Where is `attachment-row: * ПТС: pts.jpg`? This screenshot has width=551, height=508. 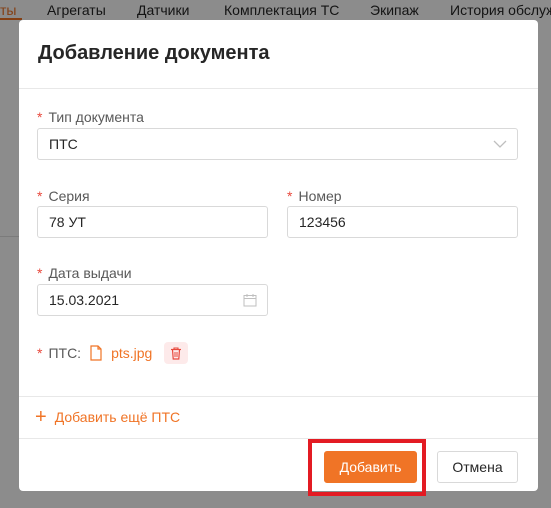
attachment-row: * ПТС: pts.jpg is located at coordinates (113, 353).